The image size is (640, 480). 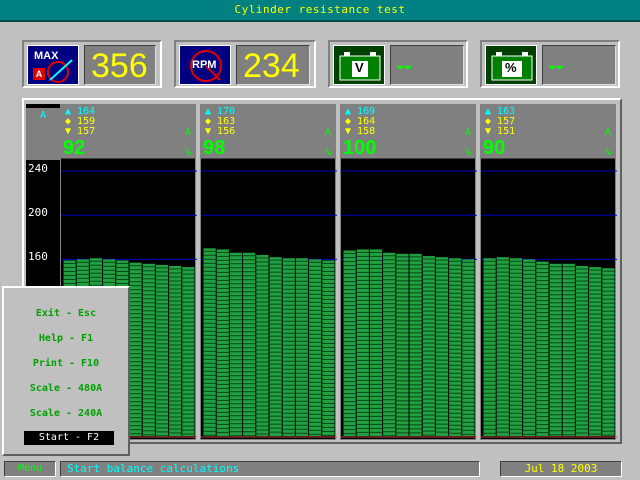 What do you see at coordinates (30, 469) in the screenshot?
I see `menu-button: Menu` at bounding box center [30, 469].